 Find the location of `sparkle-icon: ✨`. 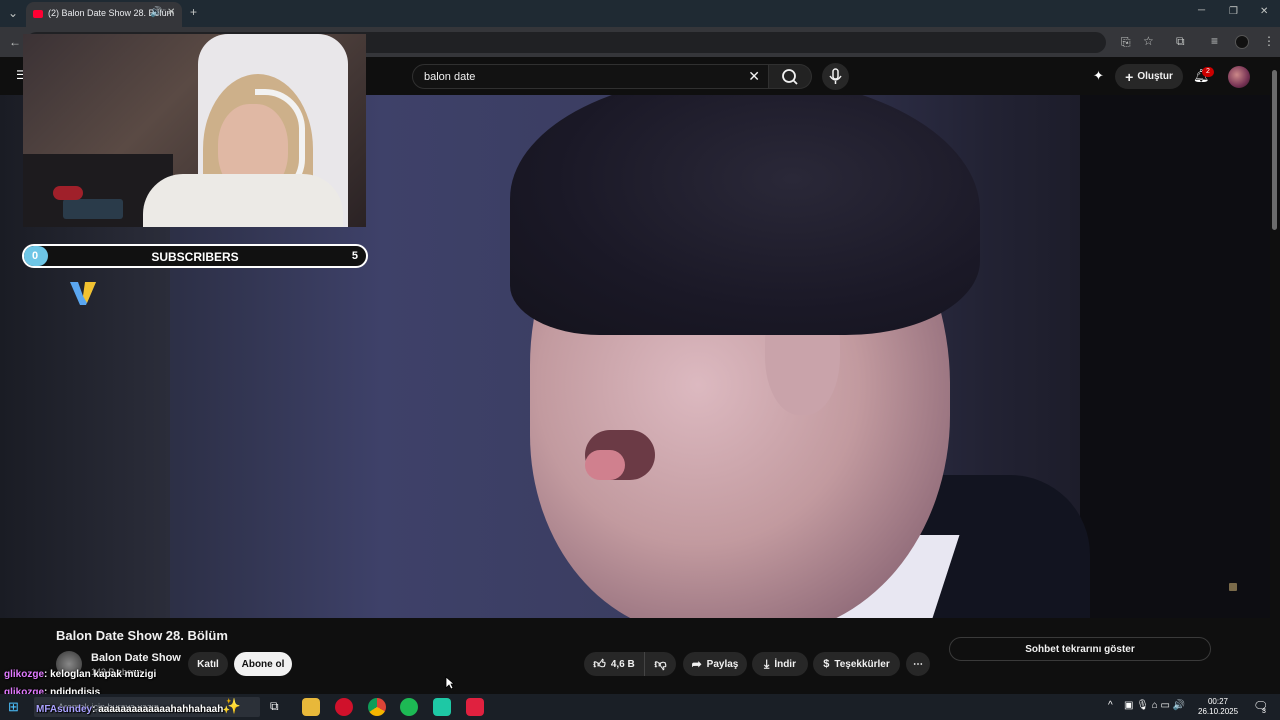

sparkle-icon: ✨ is located at coordinates (231, 706).